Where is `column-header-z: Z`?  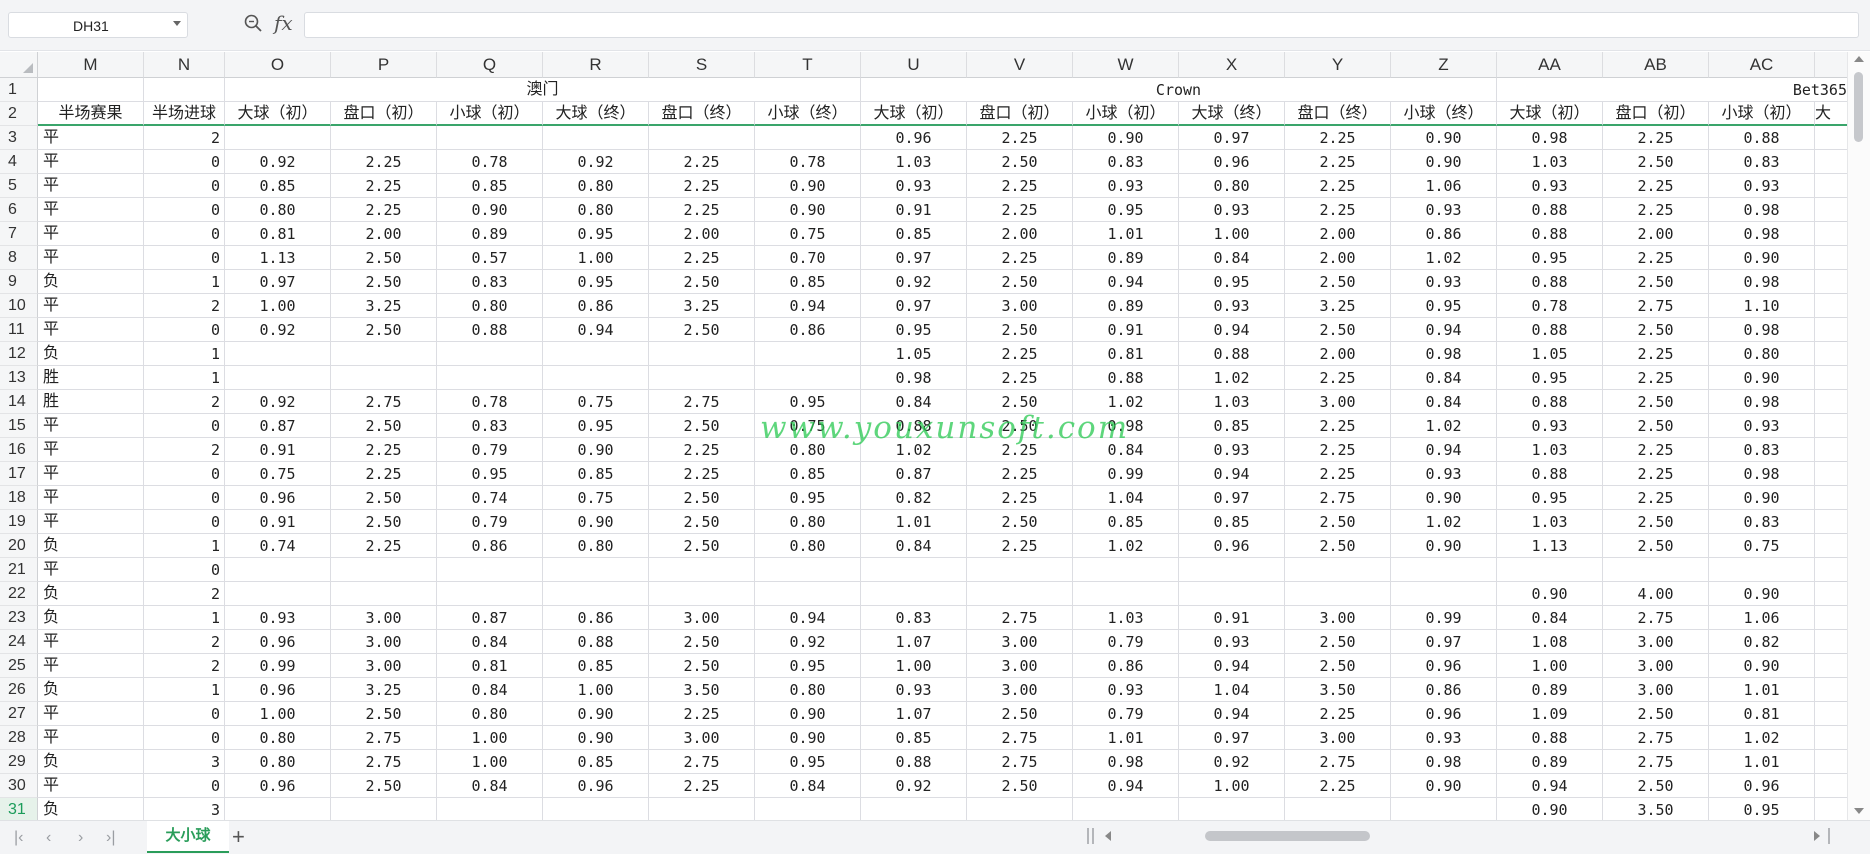 column-header-z: Z is located at coordinates (1444, 65).